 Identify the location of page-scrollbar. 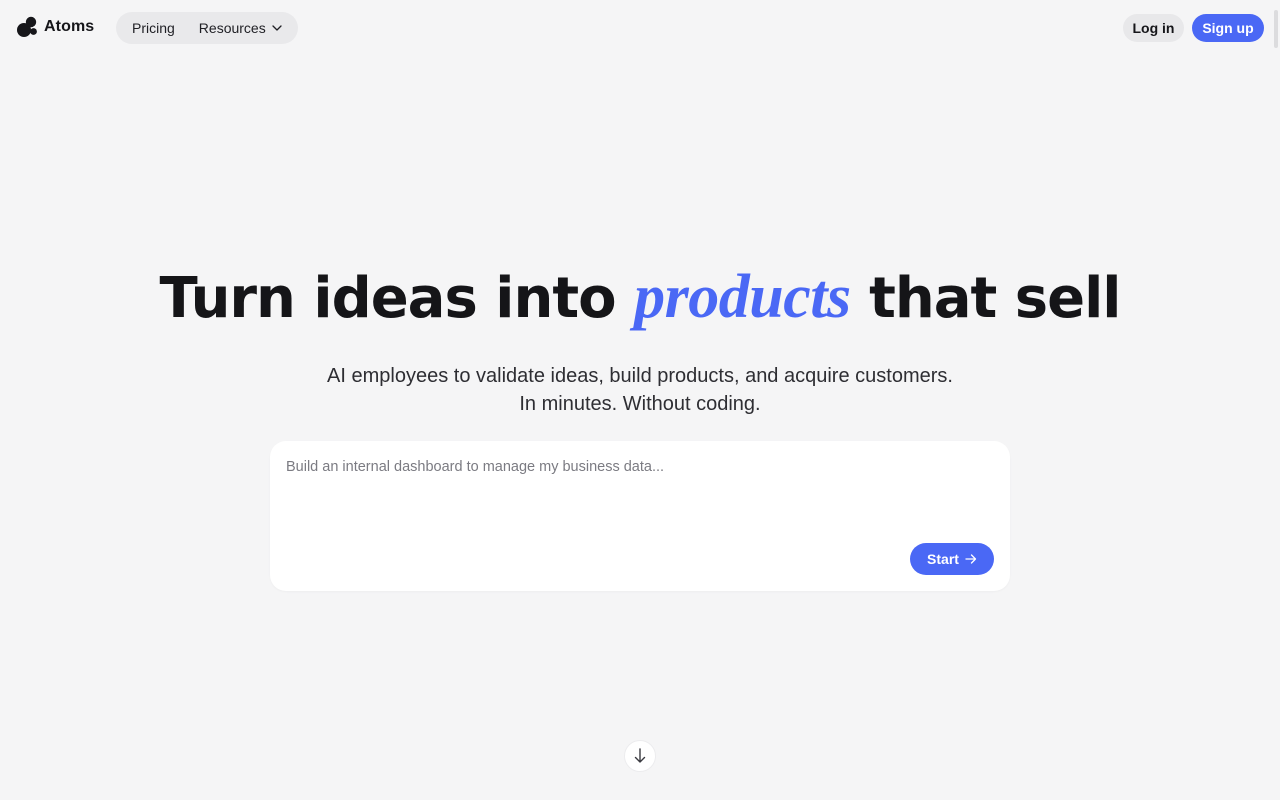
(1276, 29).